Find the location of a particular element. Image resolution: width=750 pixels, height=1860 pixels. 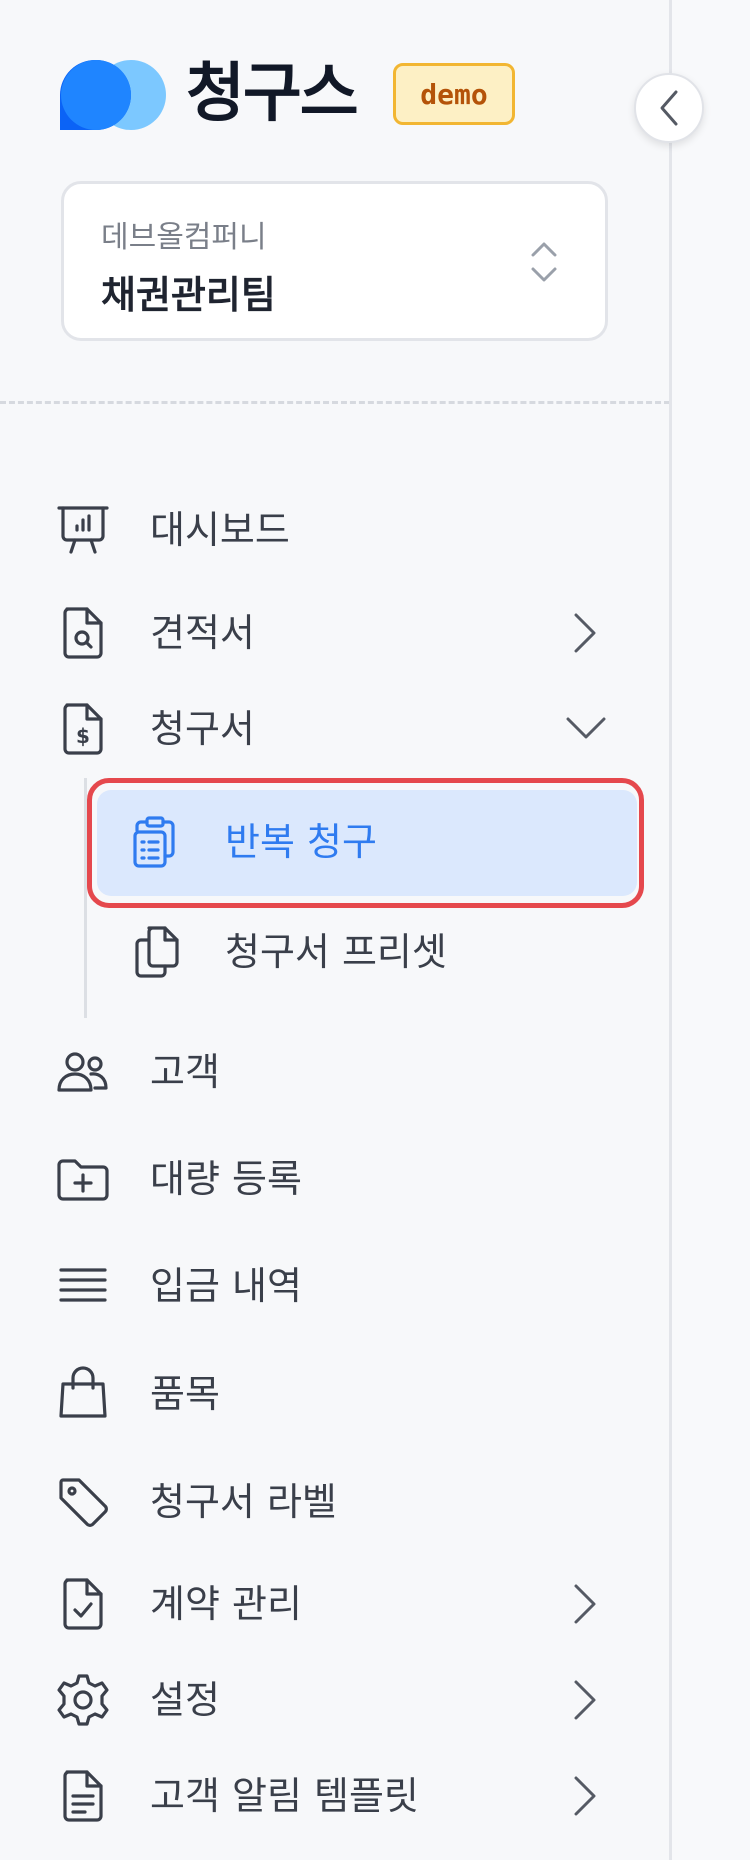

nav-item-dashboard: 대시보드 is located at coordinates (335, 529).